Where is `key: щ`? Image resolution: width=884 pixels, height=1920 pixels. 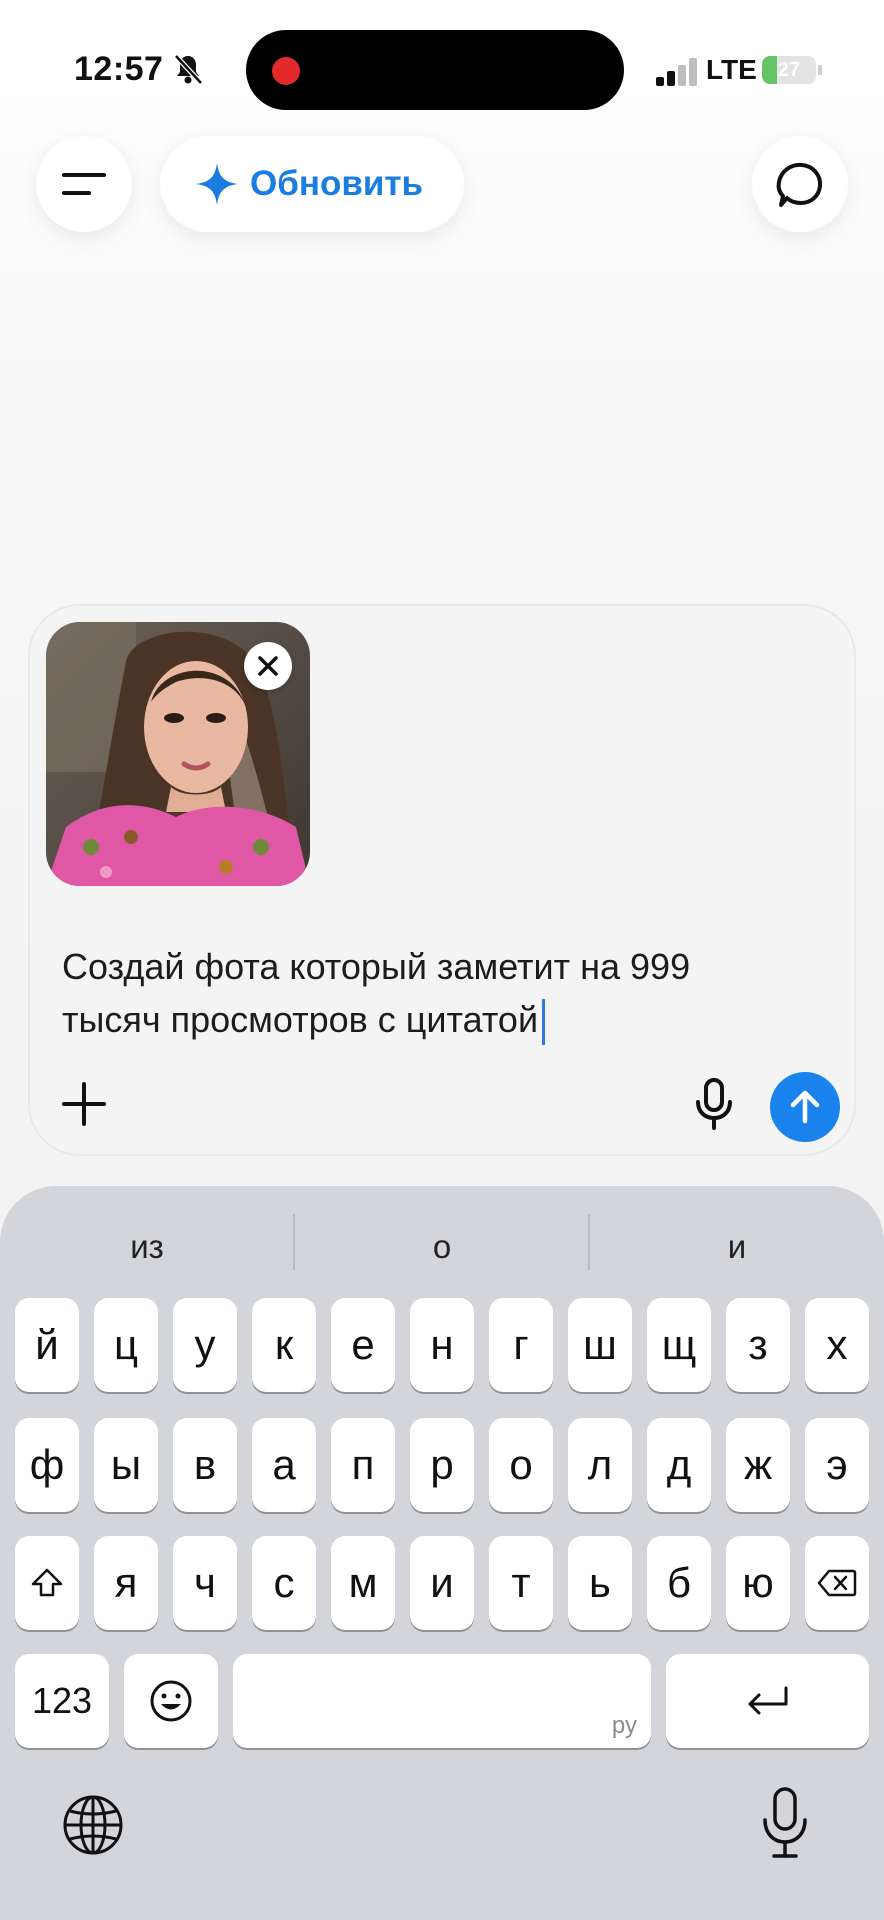
key: щ is located at coordinates (679, 1345).